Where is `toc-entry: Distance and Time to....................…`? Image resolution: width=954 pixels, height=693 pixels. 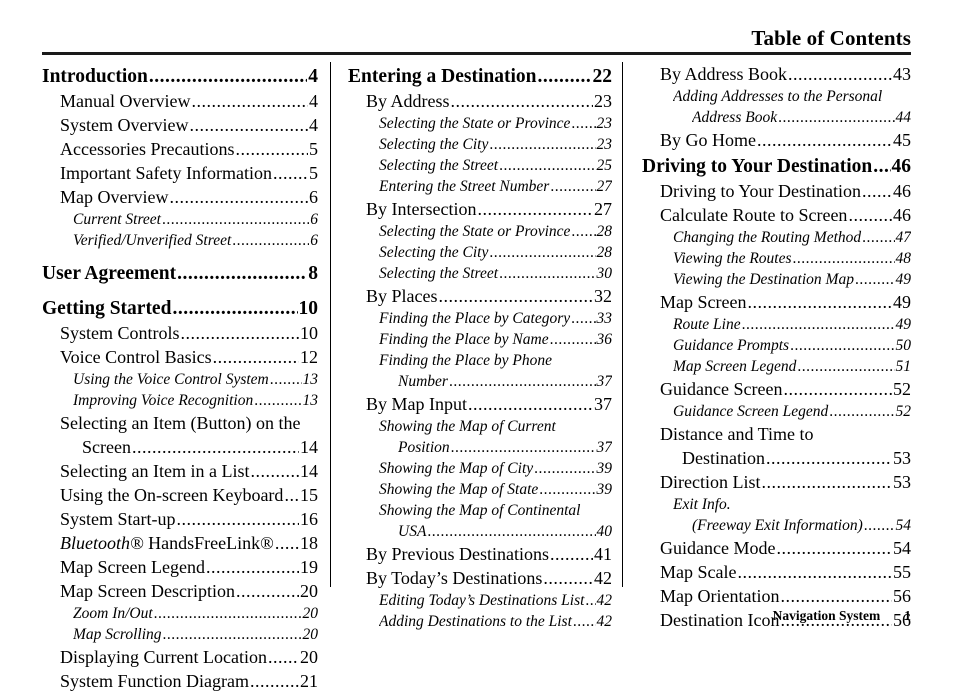 toc-entry: Distance and Time to....................… is located at coordinates (785, 434).